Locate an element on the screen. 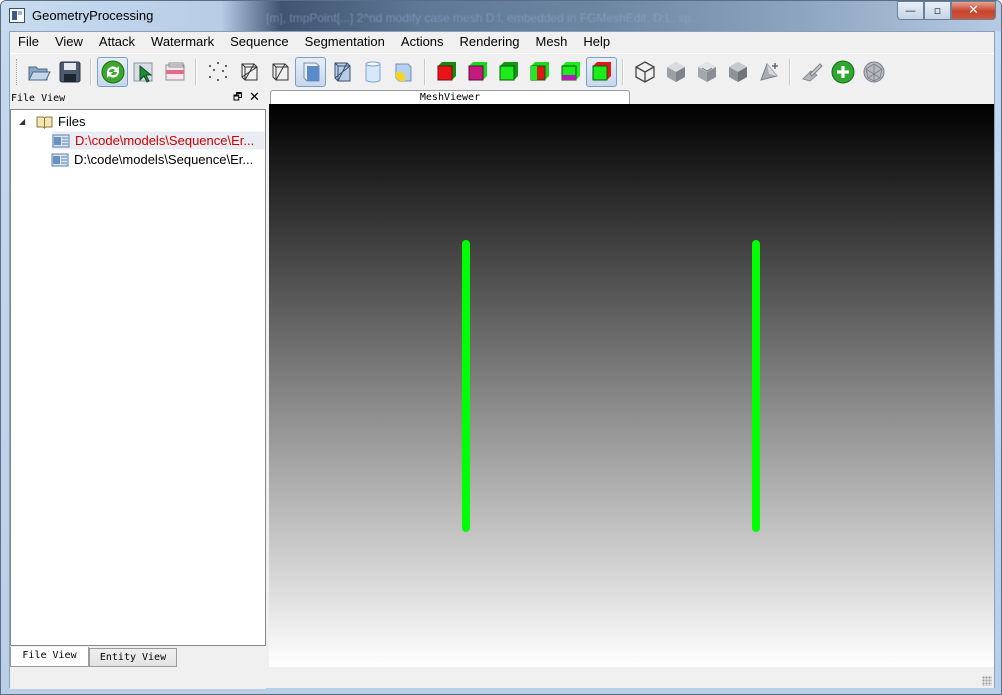  flat-shading-icon is located at coordinates (311, 71).